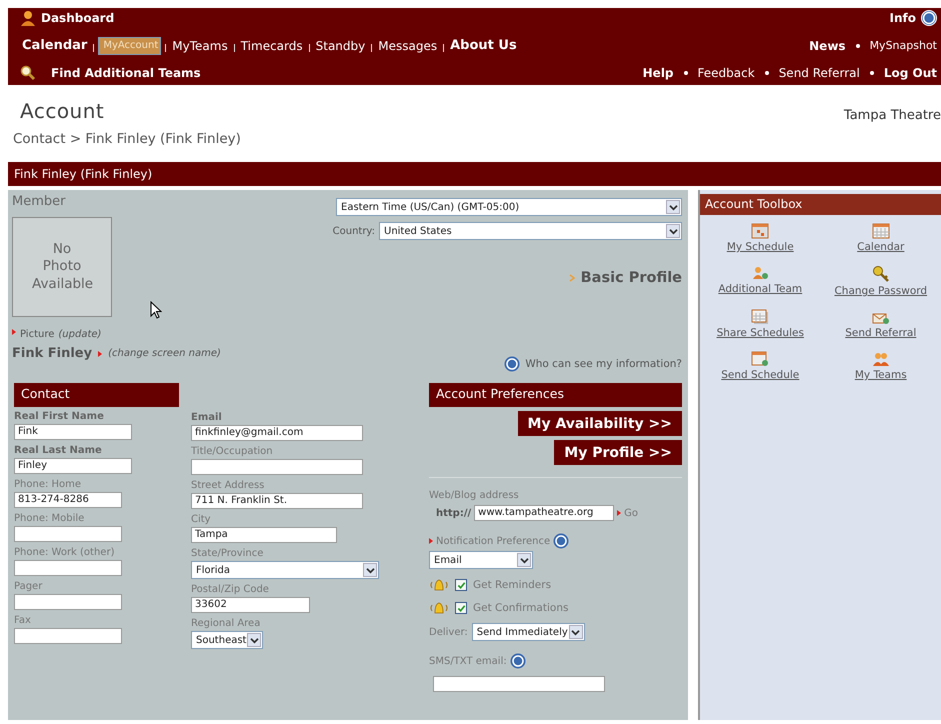 The height and width of the screenshot is (724, 941). Describe the element at coordinates (631, 278) in the screenshot. I see `basic-profile-link: Basic Profile` at that location.